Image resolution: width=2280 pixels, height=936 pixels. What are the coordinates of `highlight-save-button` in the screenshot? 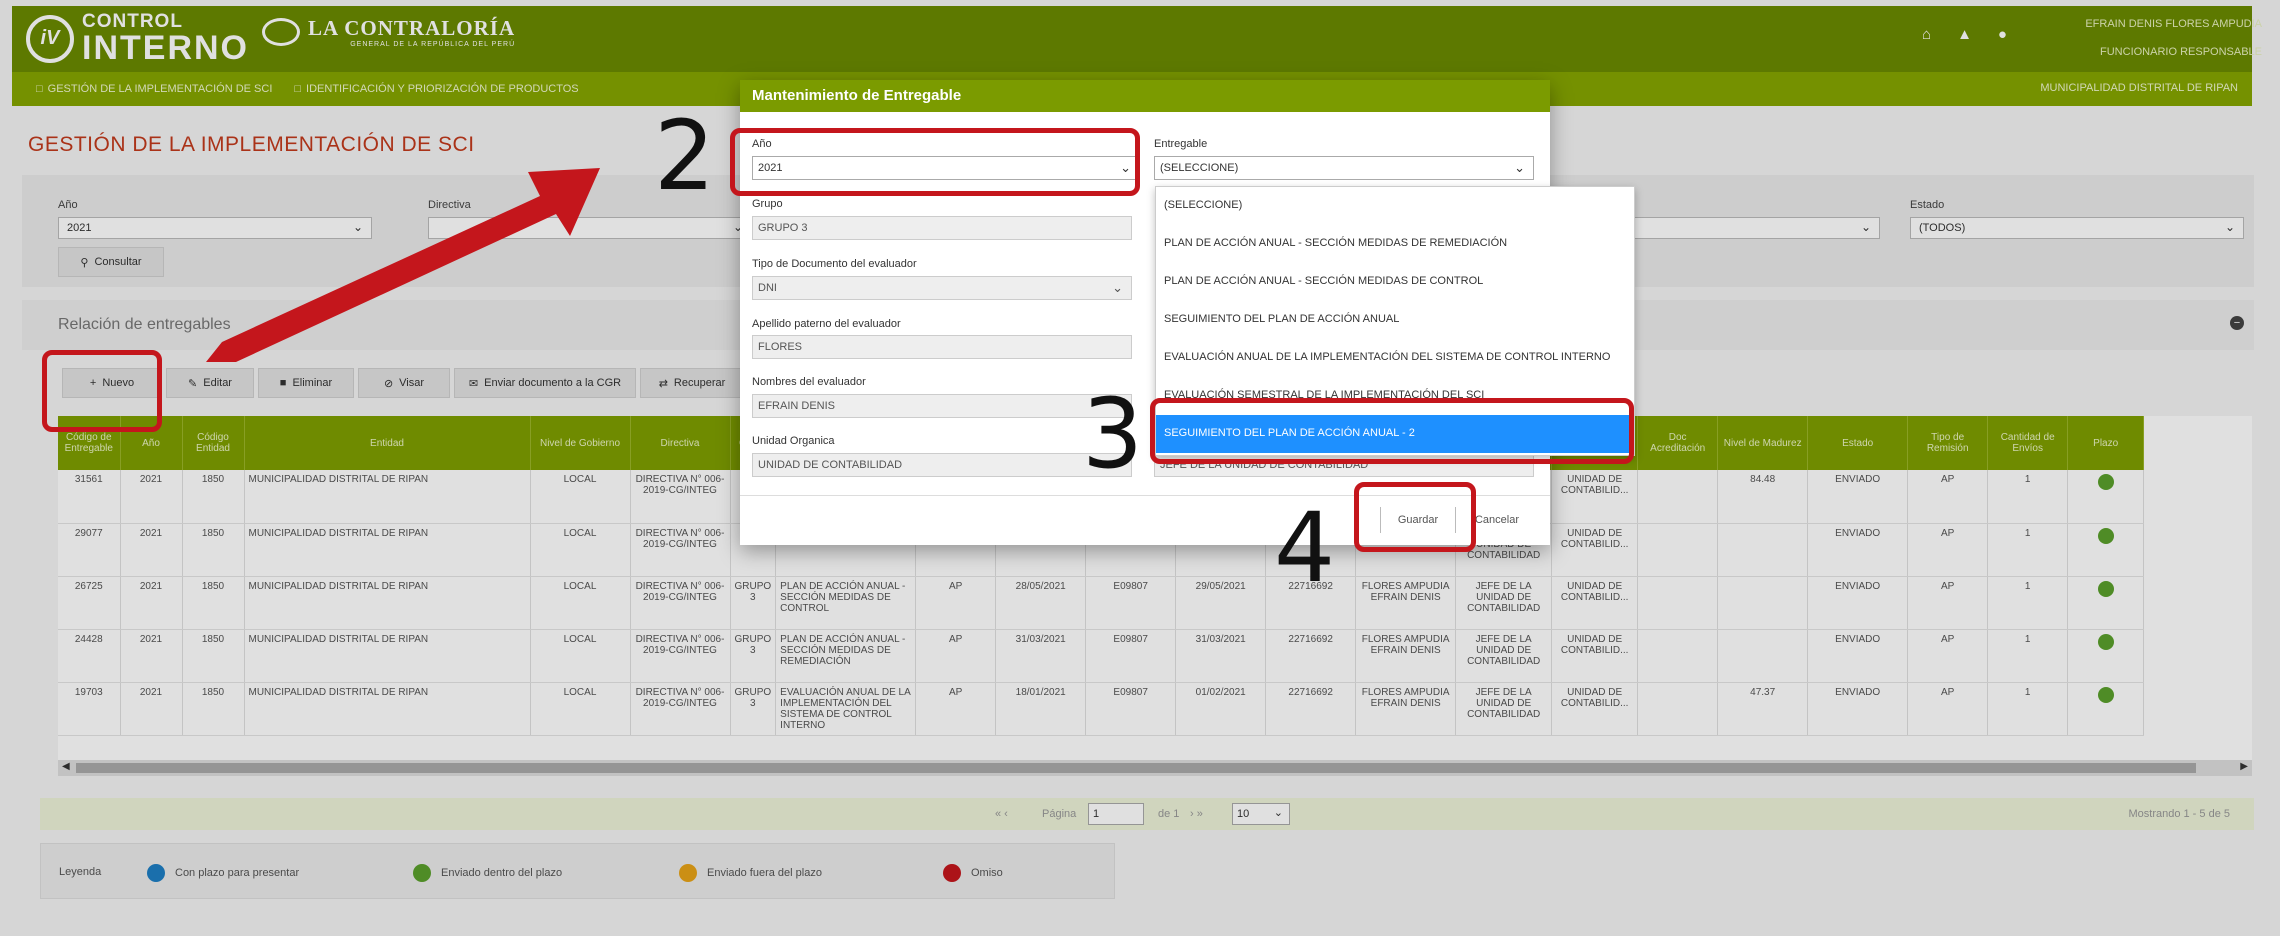 It's located at (1415, 517).